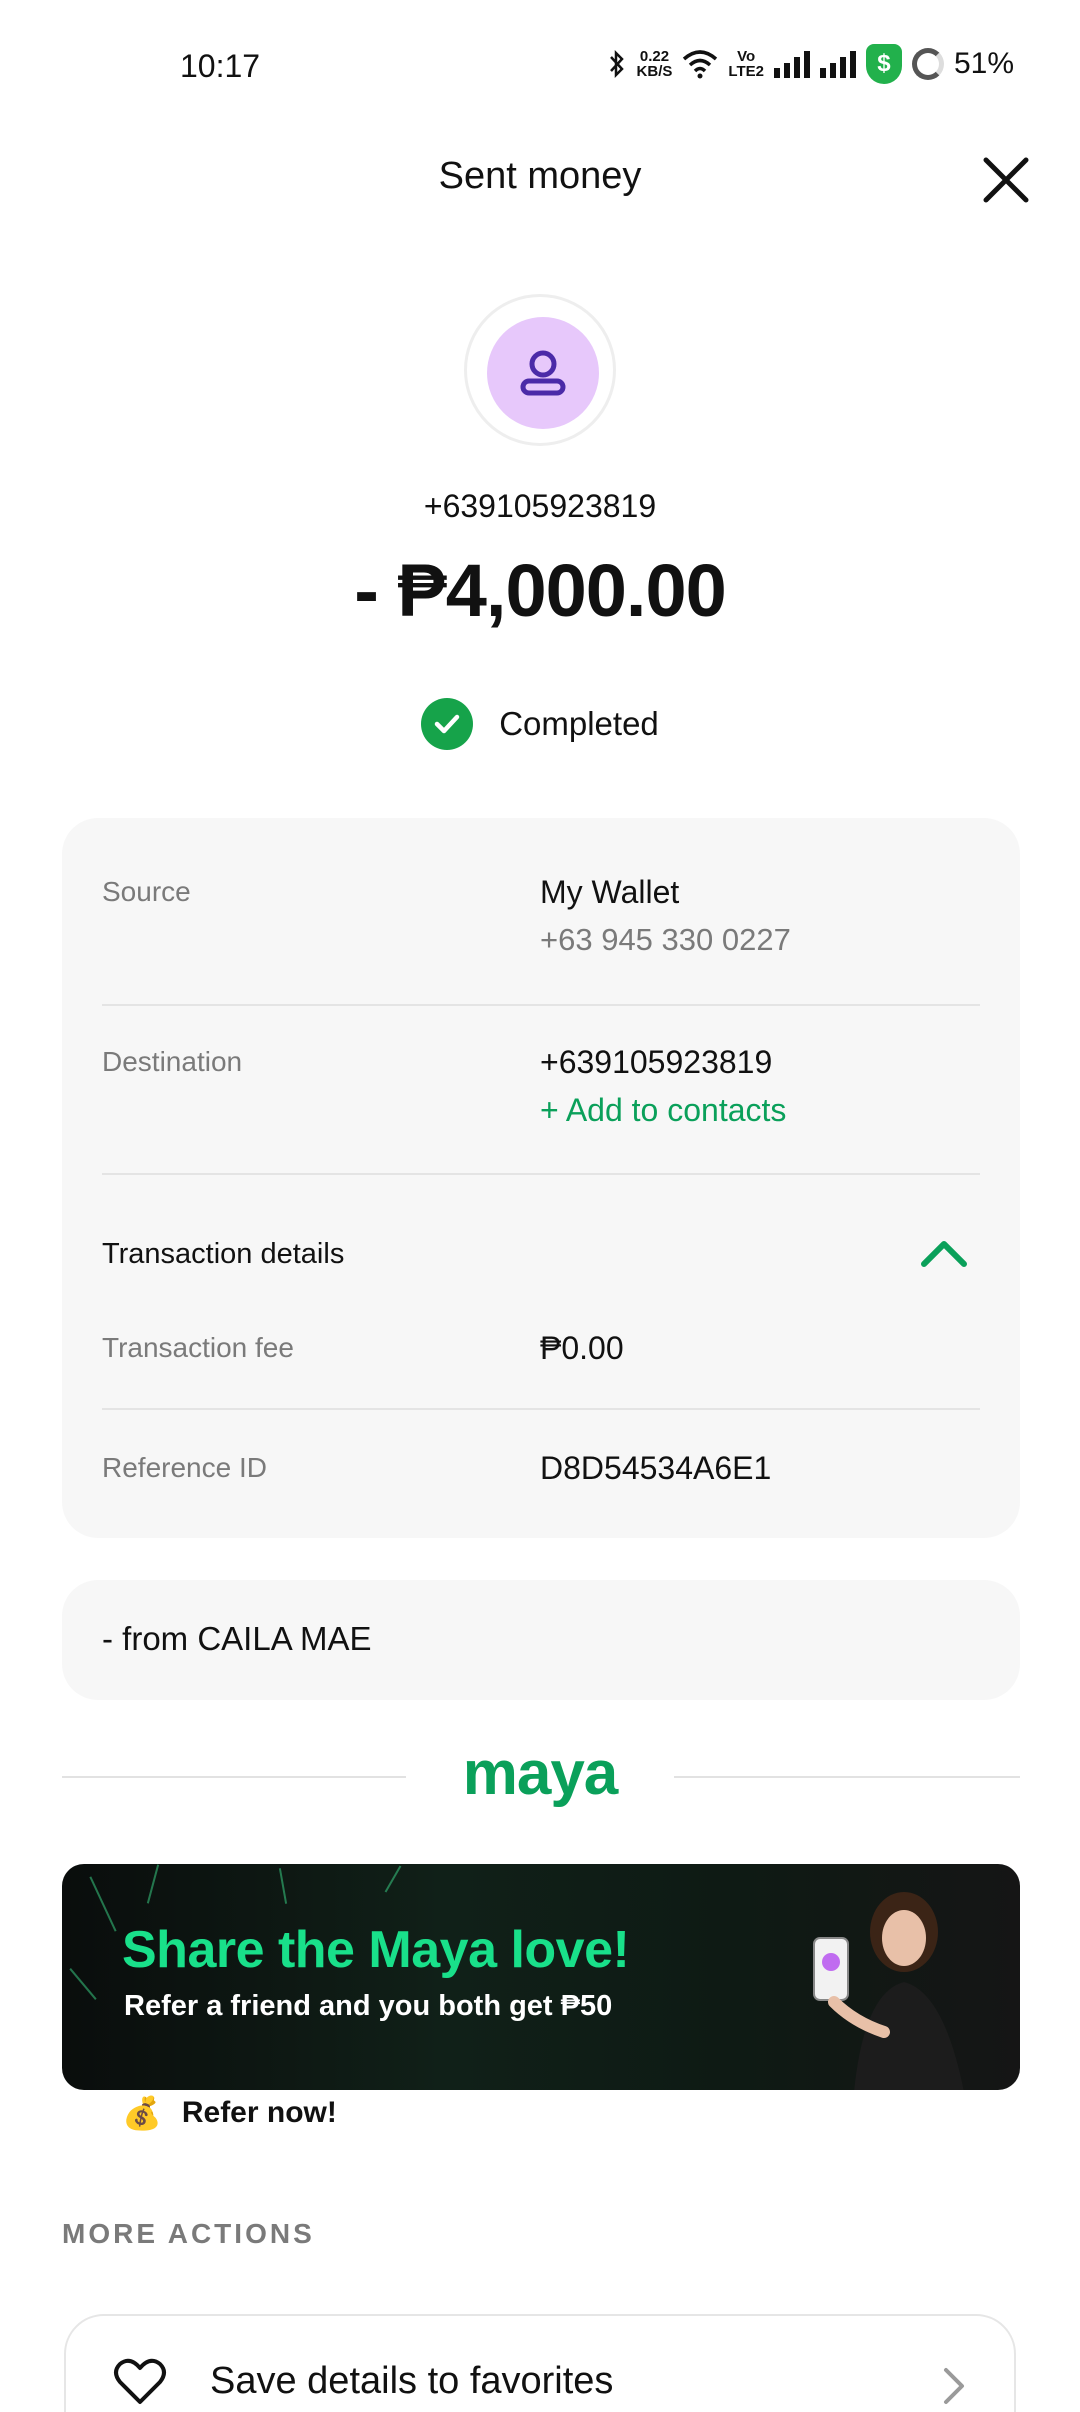  What do you see at coordinates (223, 1254) in the screenshot?
I see `transaction-details-title: Transaction details` at bounding box center [223, 1254].